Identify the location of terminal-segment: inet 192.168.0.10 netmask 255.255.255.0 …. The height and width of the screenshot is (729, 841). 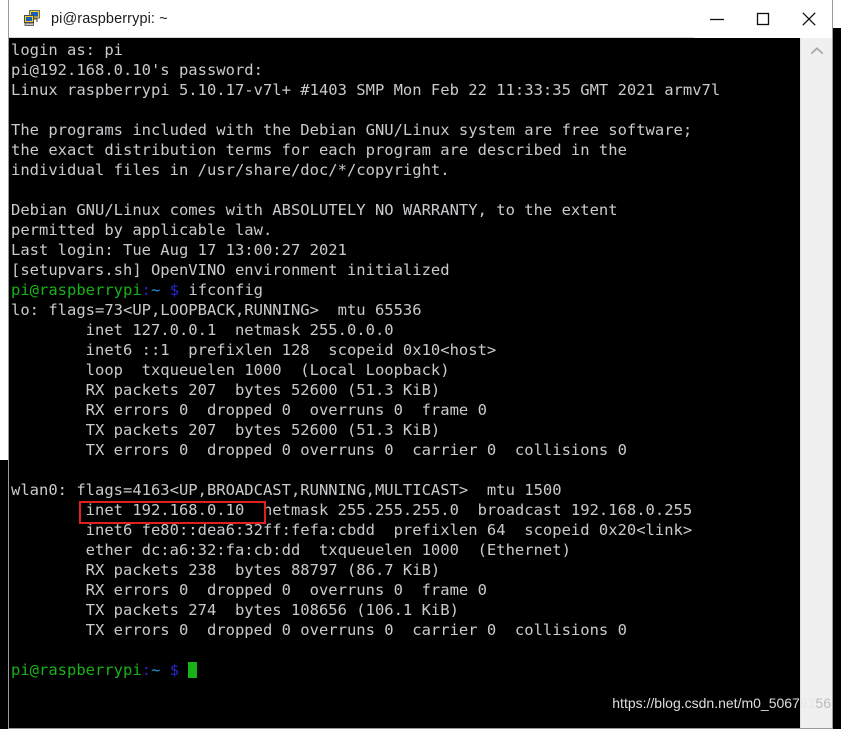
(352, 510).